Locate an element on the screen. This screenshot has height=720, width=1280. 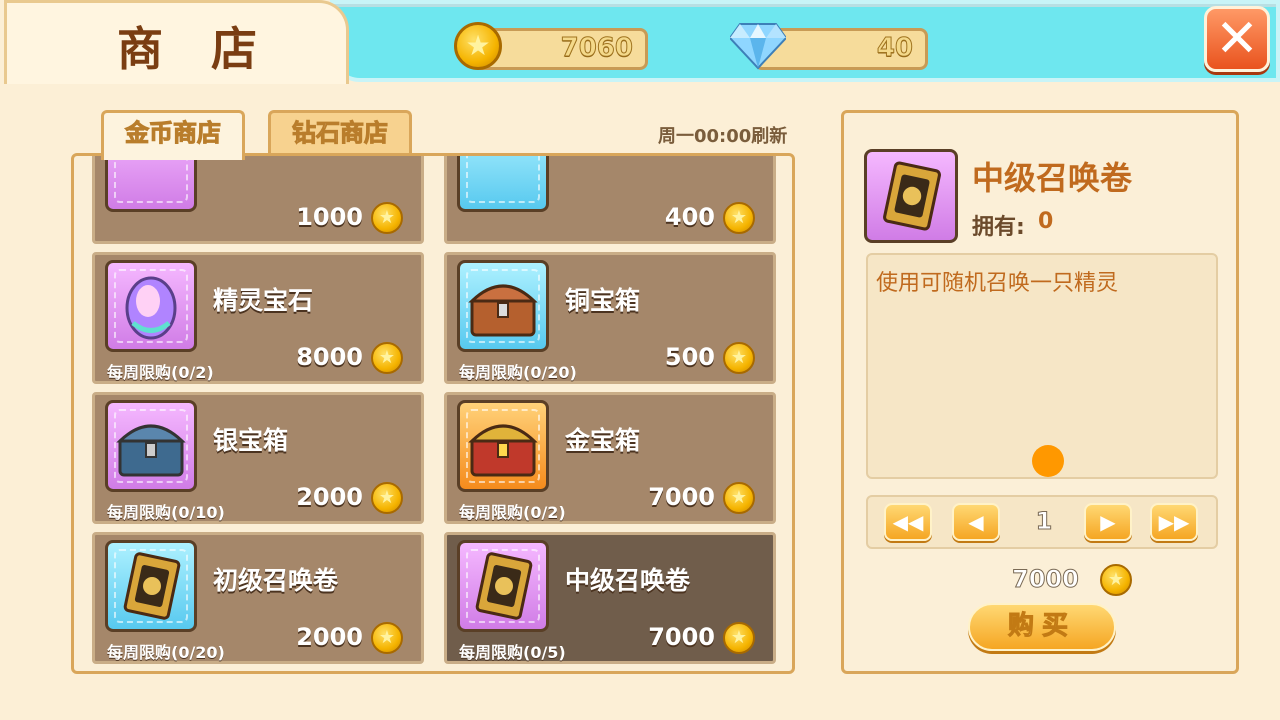
item-price: 1000 is located at coordinates (329, 217).